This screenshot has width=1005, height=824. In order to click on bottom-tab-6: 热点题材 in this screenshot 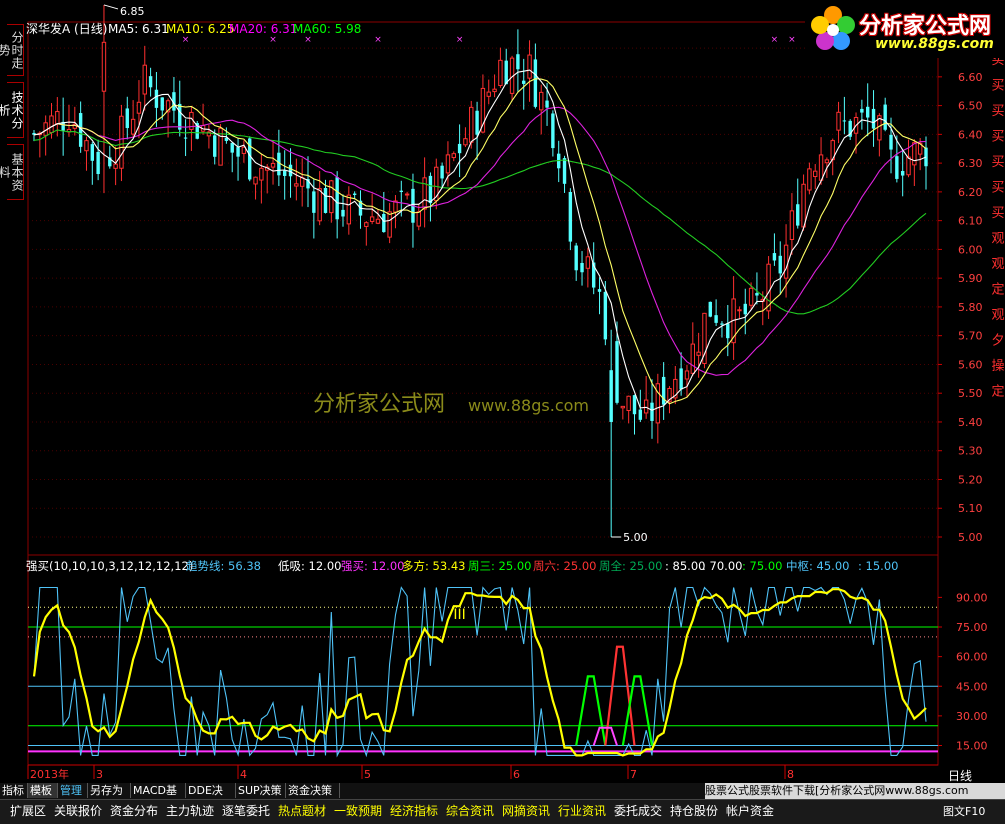, I will do `click(302, 811)`.